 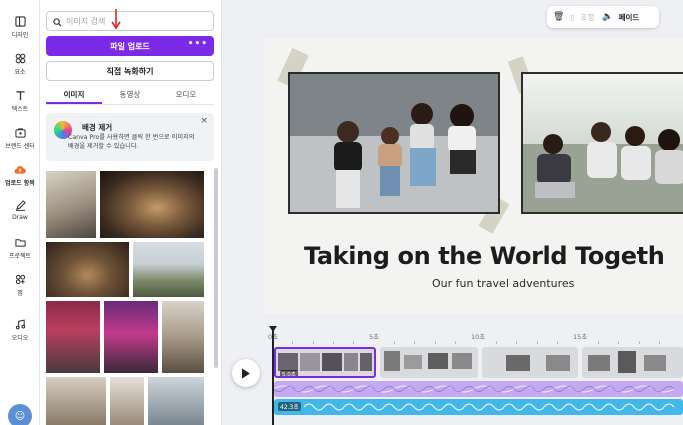 What do you see at coordinates (97, 127) in the screenshot?
I see `promo-title: 배경 제거` at bounding box center [97, 127].